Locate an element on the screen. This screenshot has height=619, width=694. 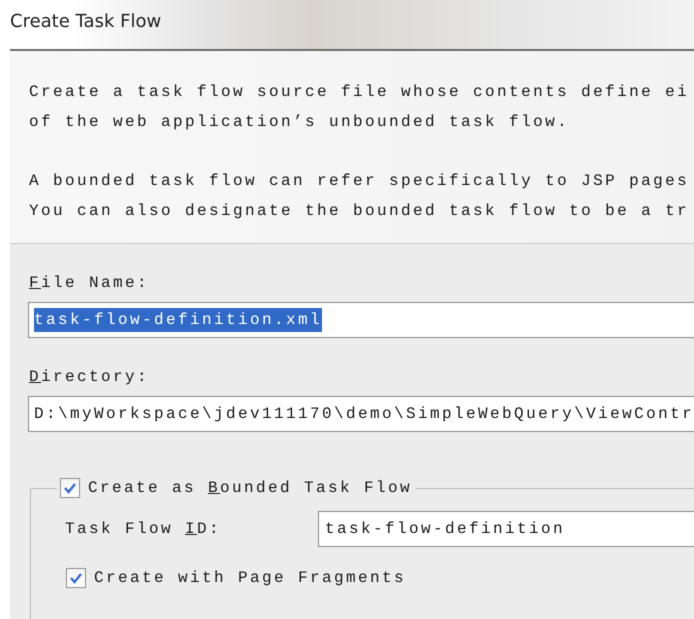
checkbox-label: Create with Page Fragments is located at coordinates (250, 578).